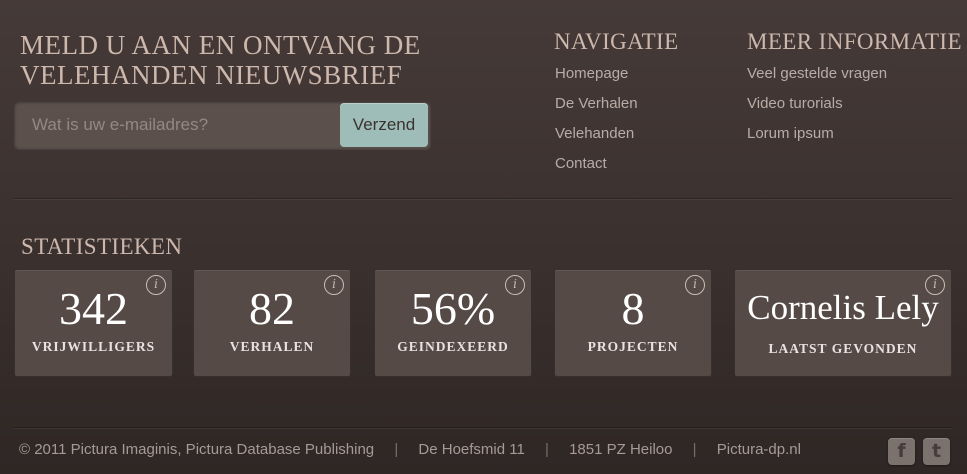 The width and height of the screenshot is (967, 474). I want to click on nav-link-de-verhalen: De Verhalen, so click(596, 103).